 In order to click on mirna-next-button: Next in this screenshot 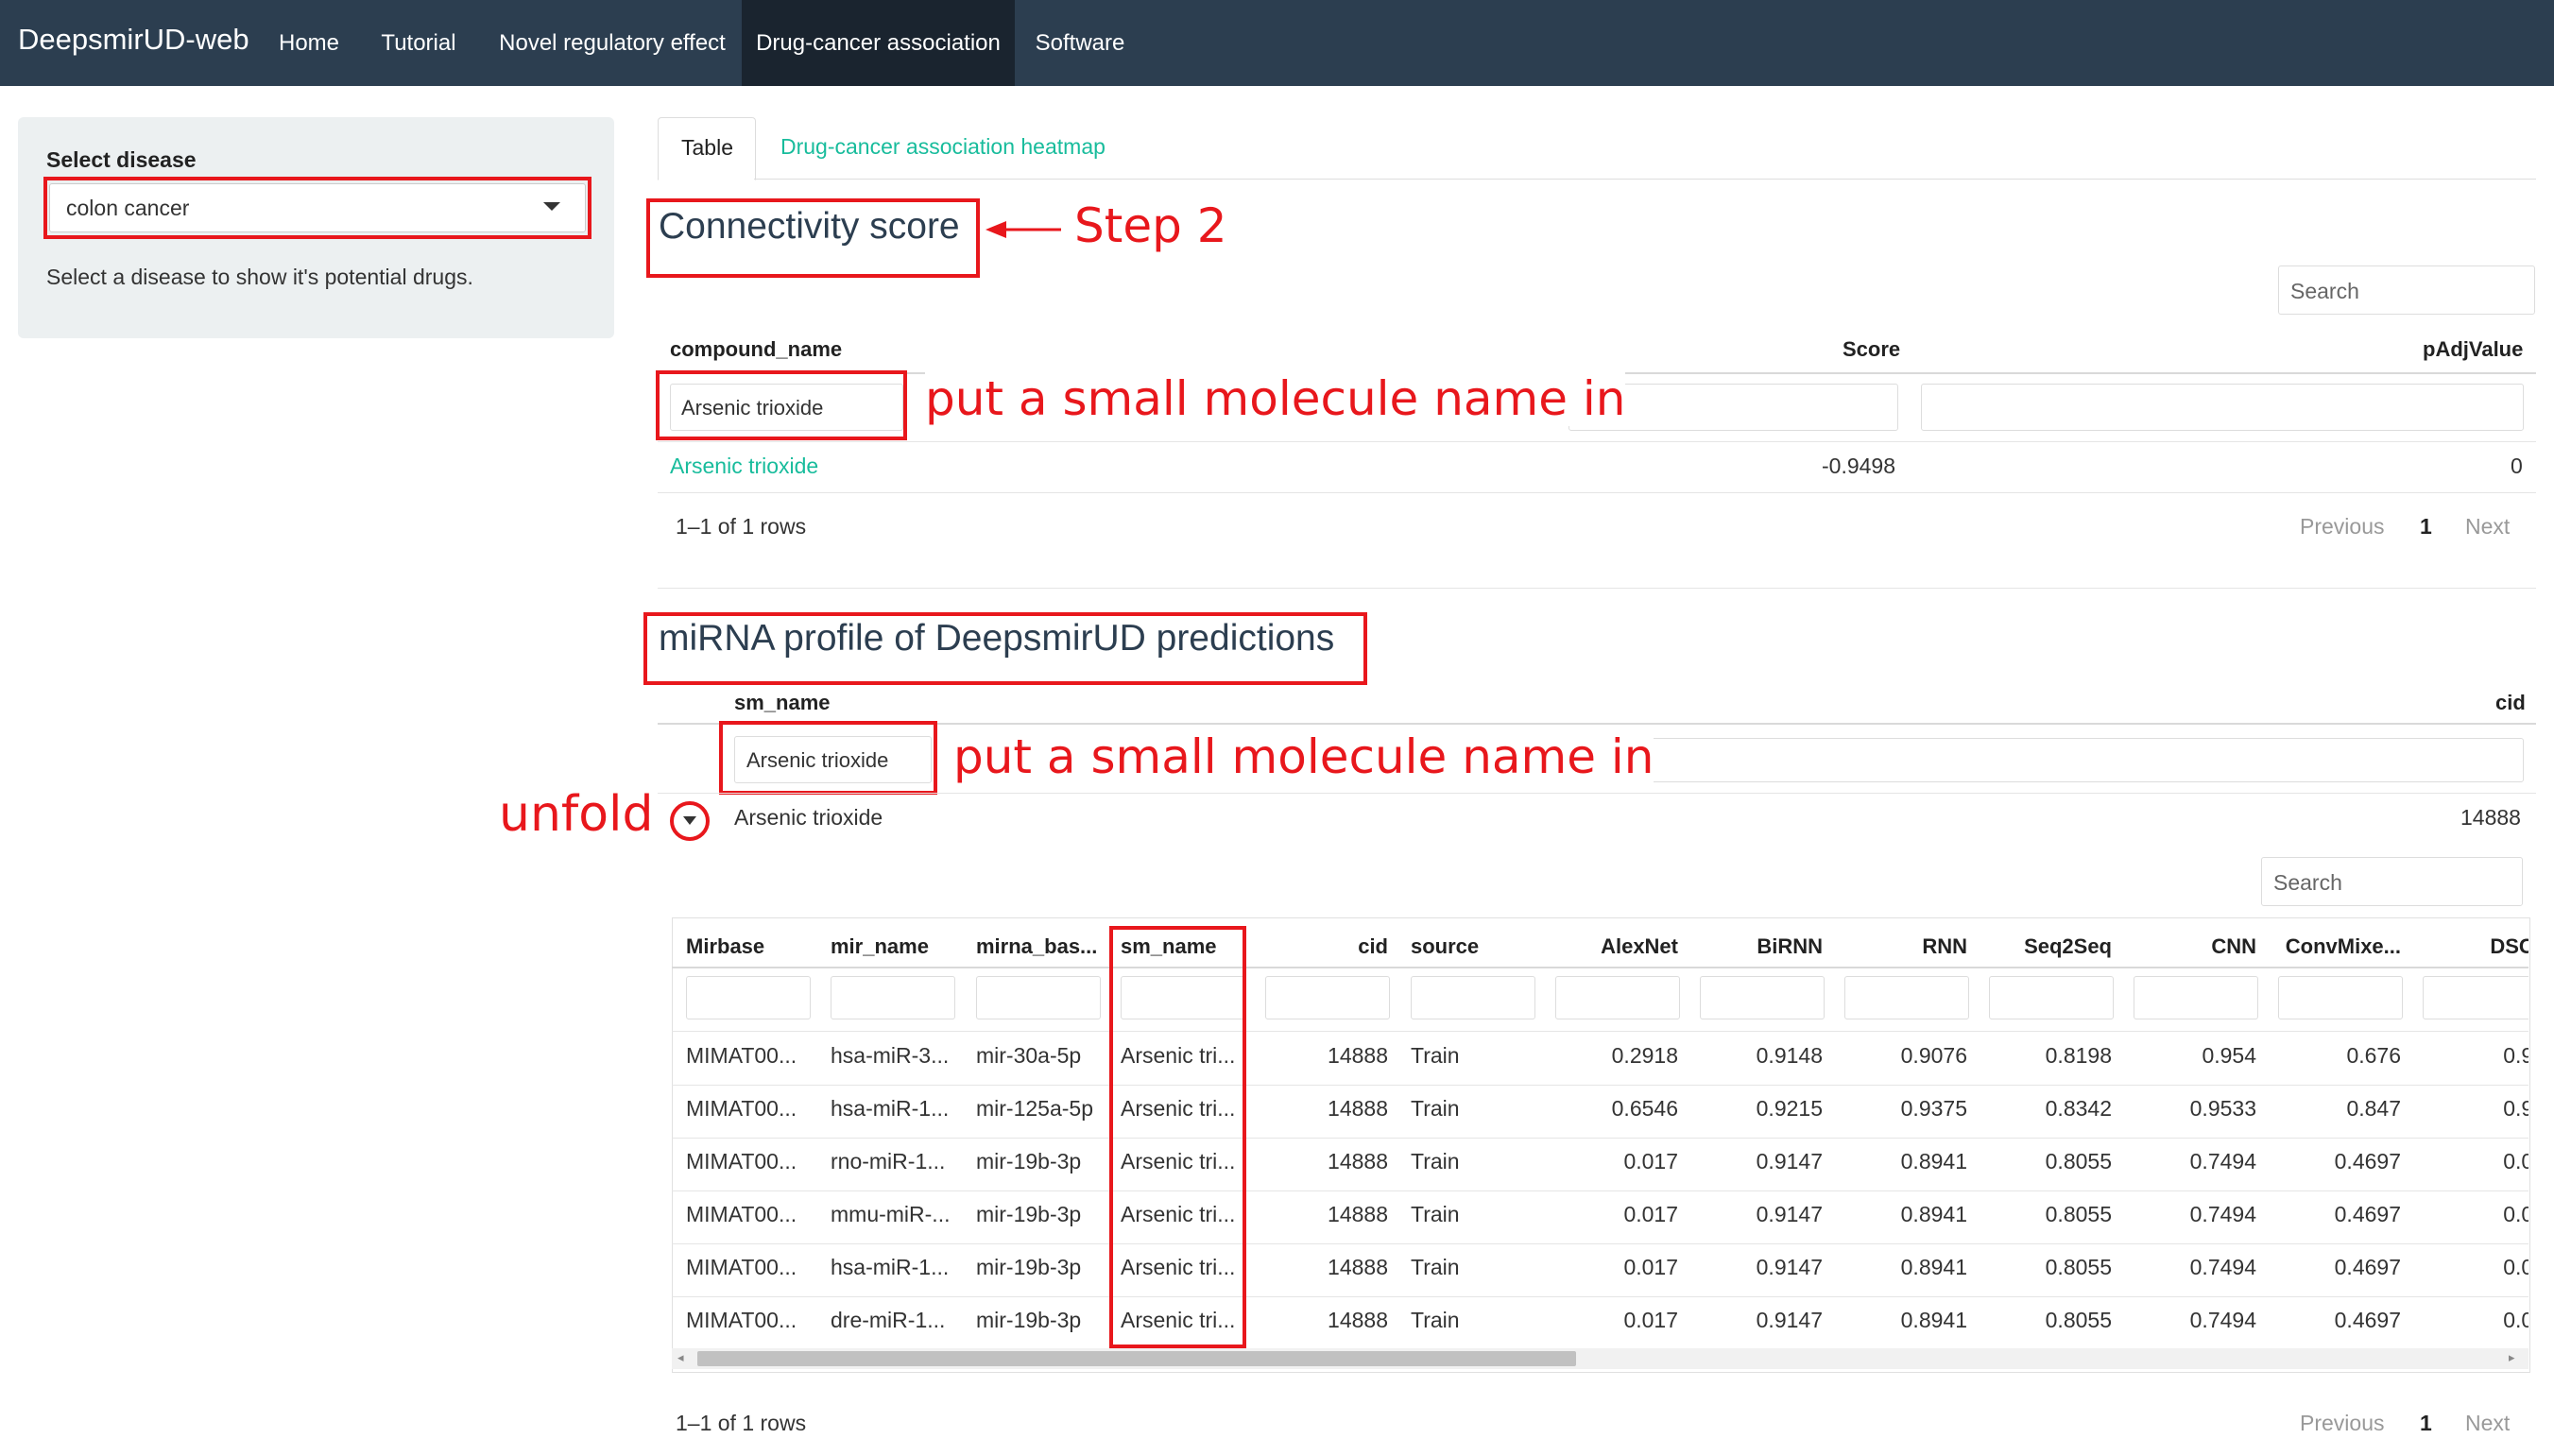, I will do `click(2487, 1424)`.